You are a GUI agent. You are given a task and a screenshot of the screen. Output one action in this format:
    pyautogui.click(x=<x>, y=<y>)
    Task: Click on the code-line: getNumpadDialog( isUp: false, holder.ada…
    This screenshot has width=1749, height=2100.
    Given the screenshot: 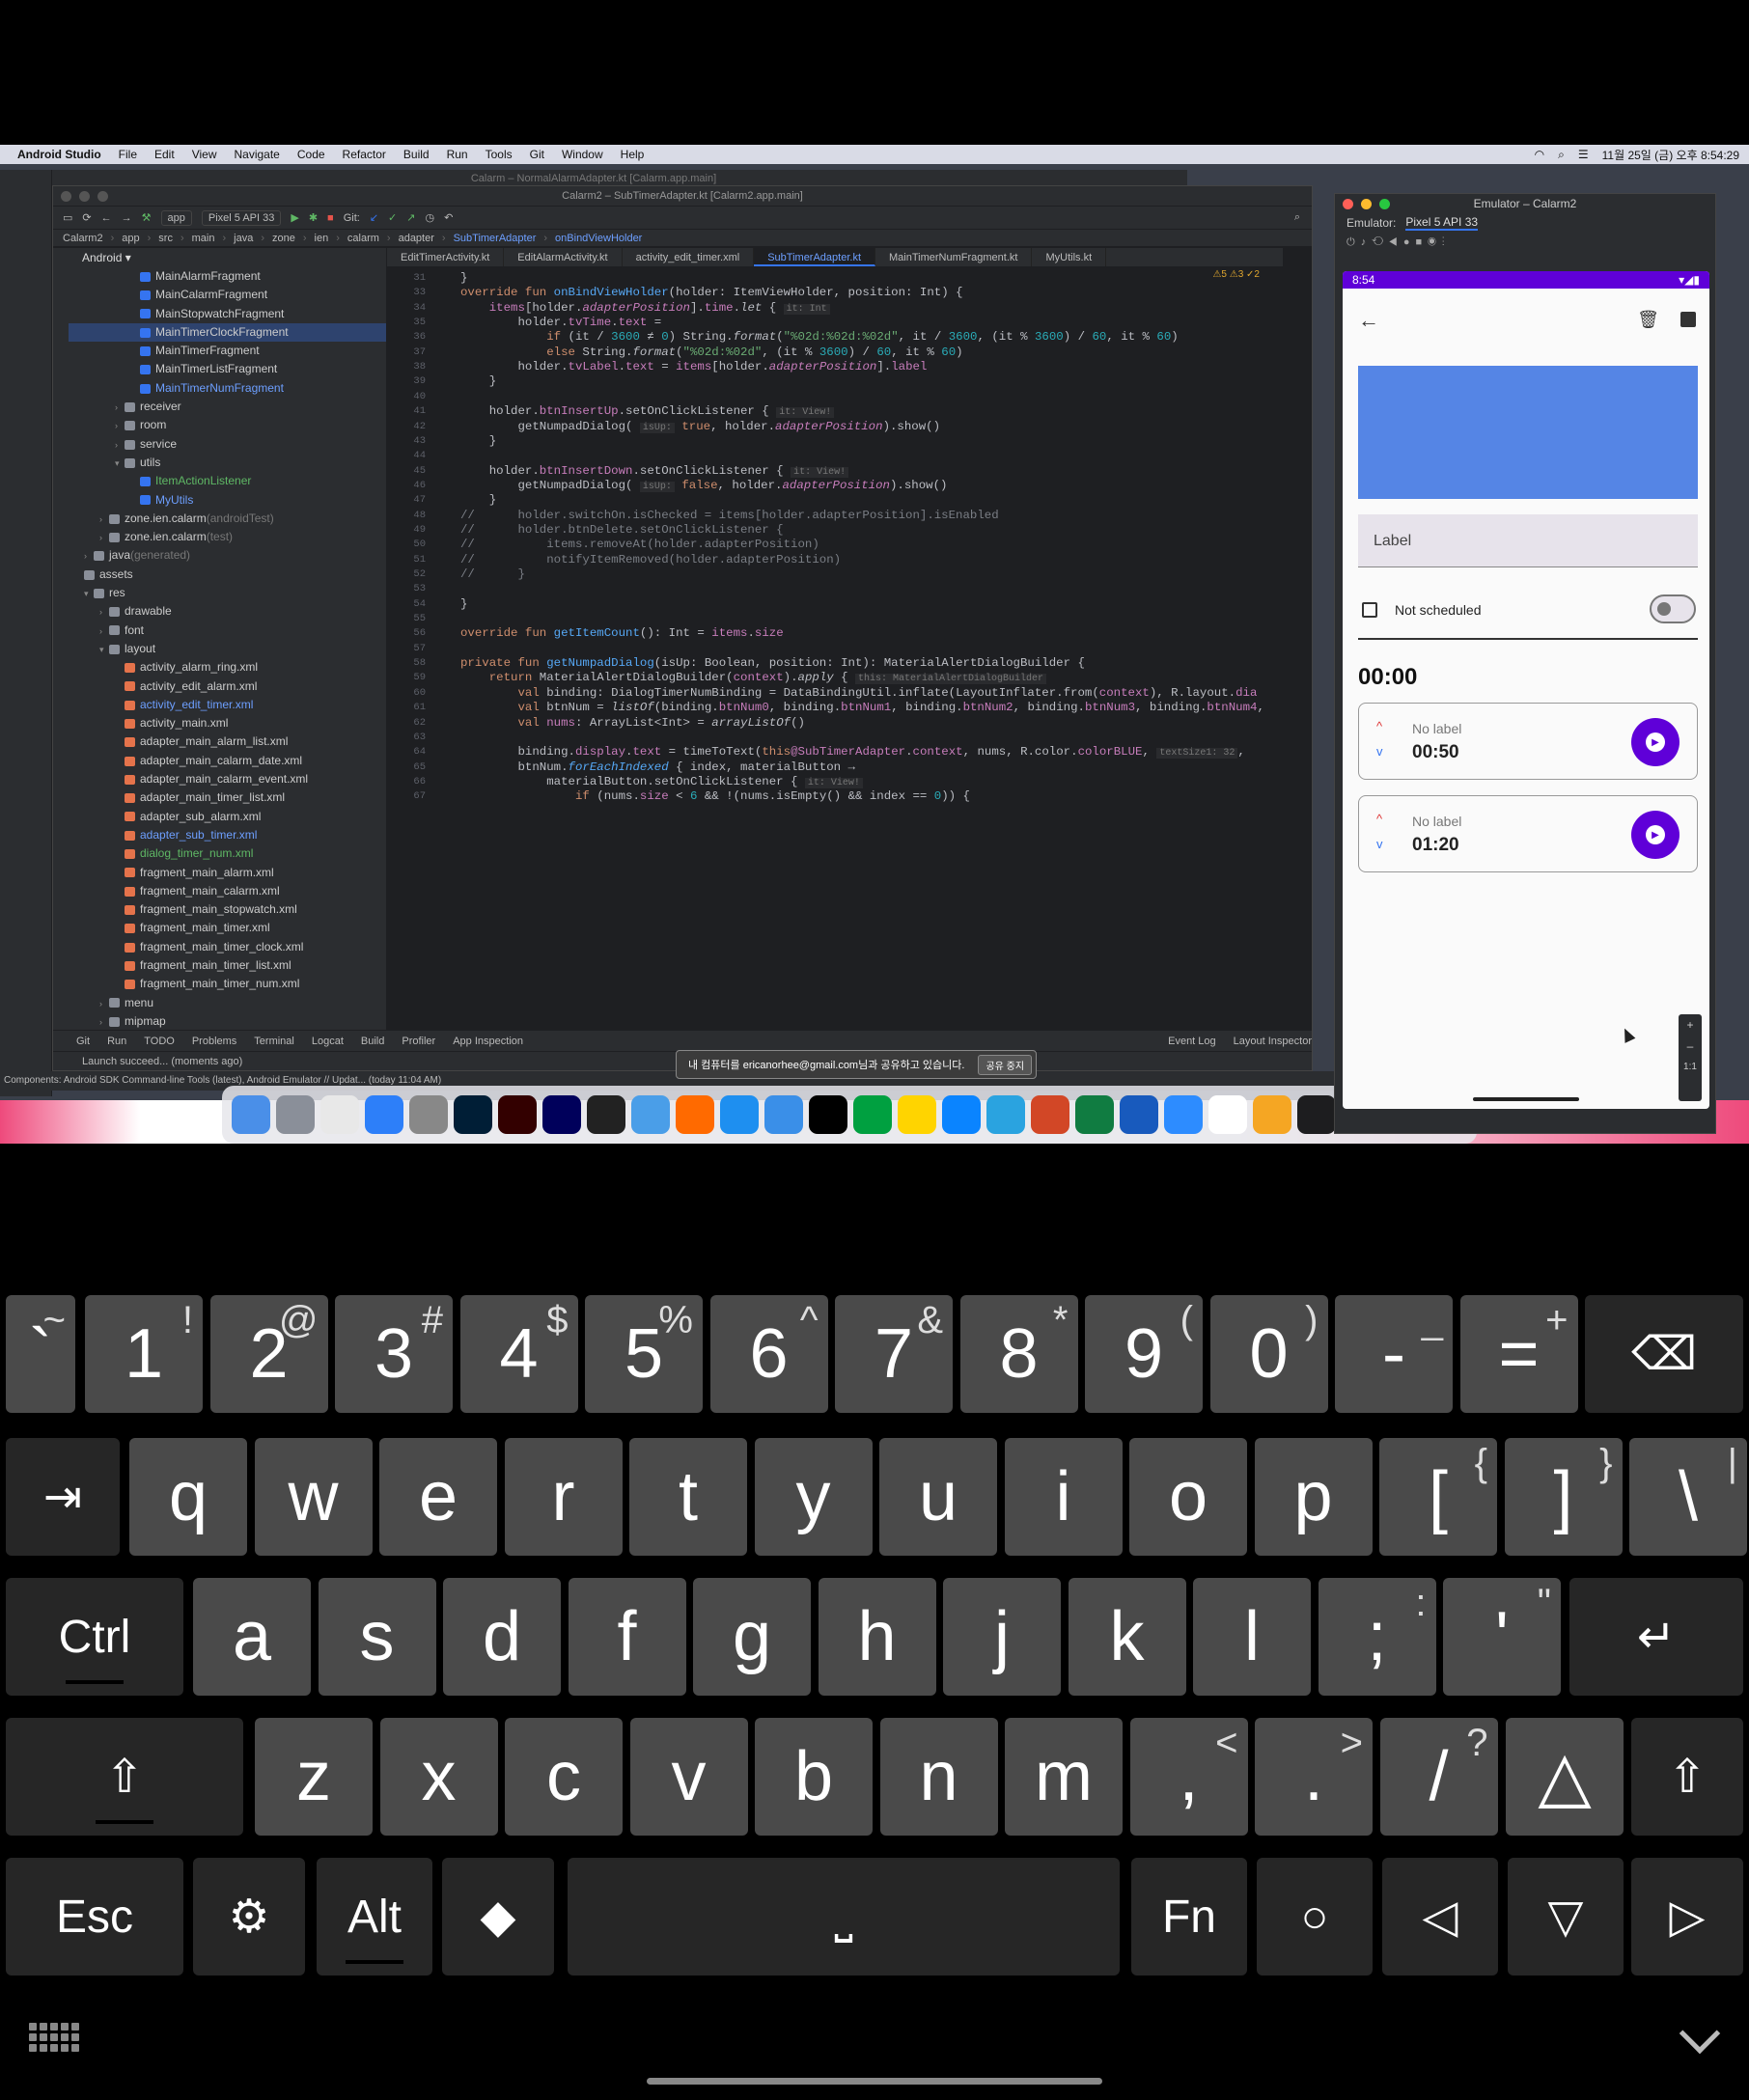 What is the action you would take?
    pyautogui.click(x=704, y=485)
    